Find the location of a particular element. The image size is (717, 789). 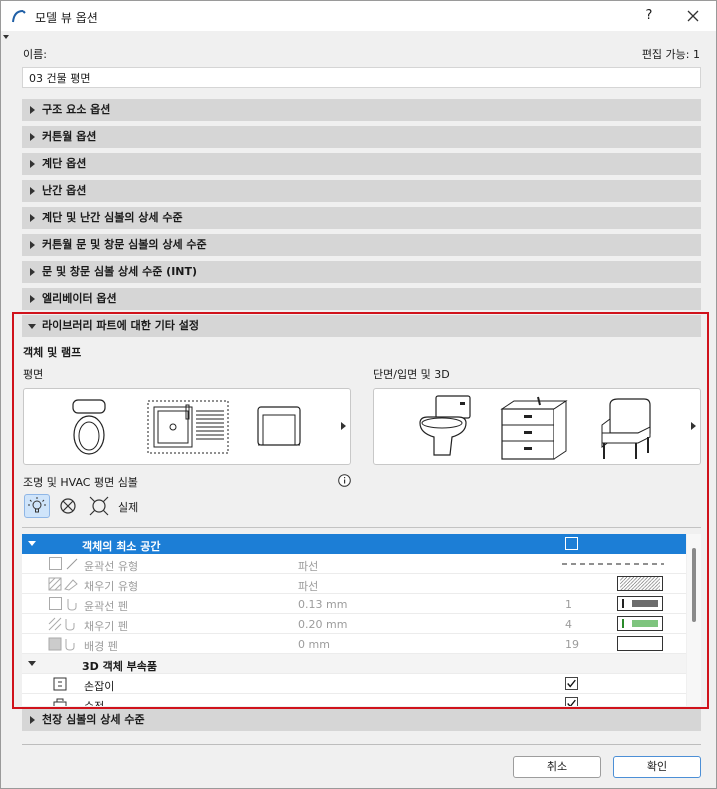

toilet-plan-icon is located at coordinates (89, 427).